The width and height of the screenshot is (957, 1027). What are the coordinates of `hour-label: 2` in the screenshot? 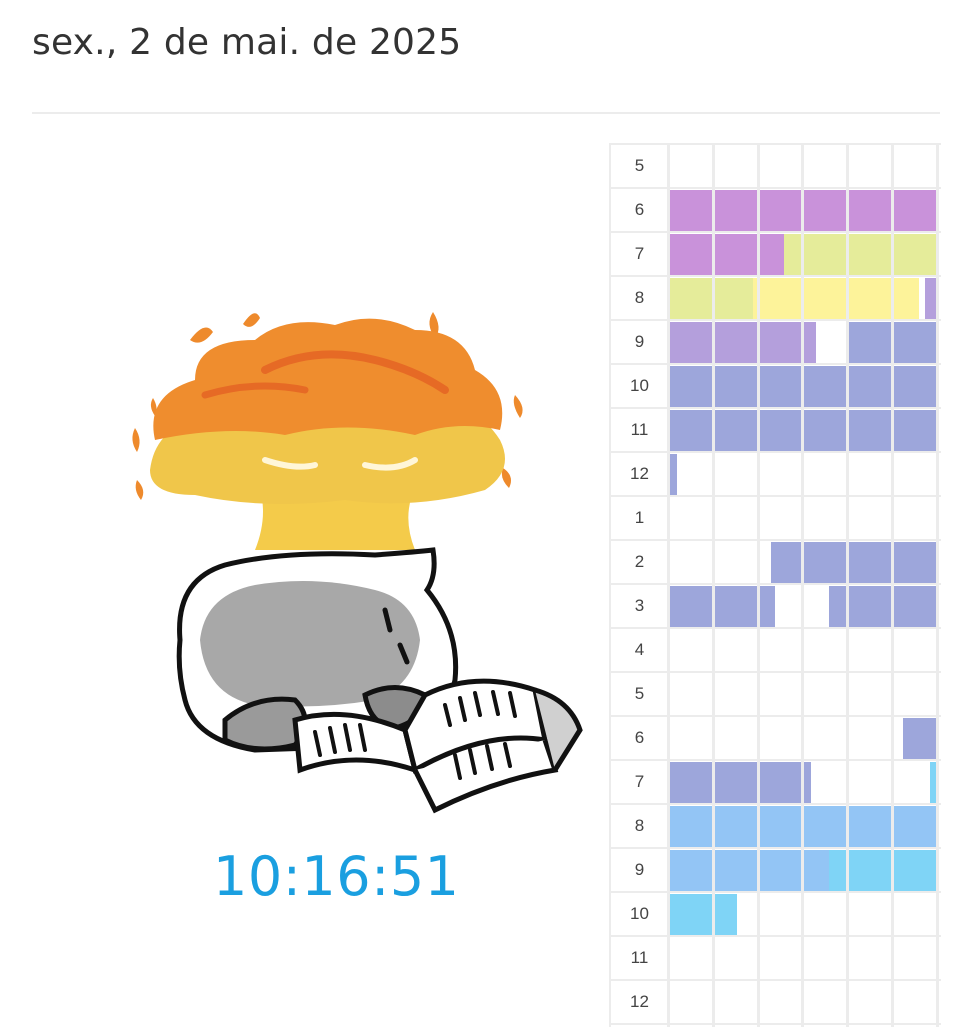 It's located at (639, 562).